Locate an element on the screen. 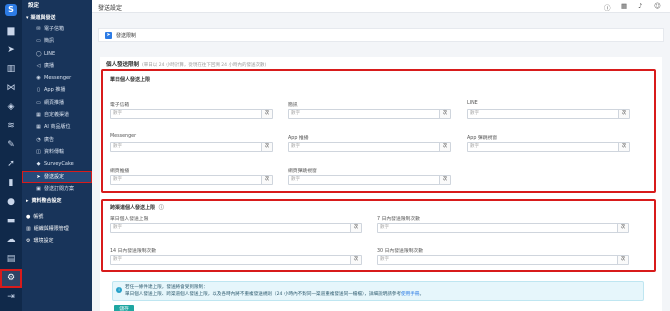 This screenshot has height=311, width=670. logout-icon: ⇥ is located at coordinates (11, 297).